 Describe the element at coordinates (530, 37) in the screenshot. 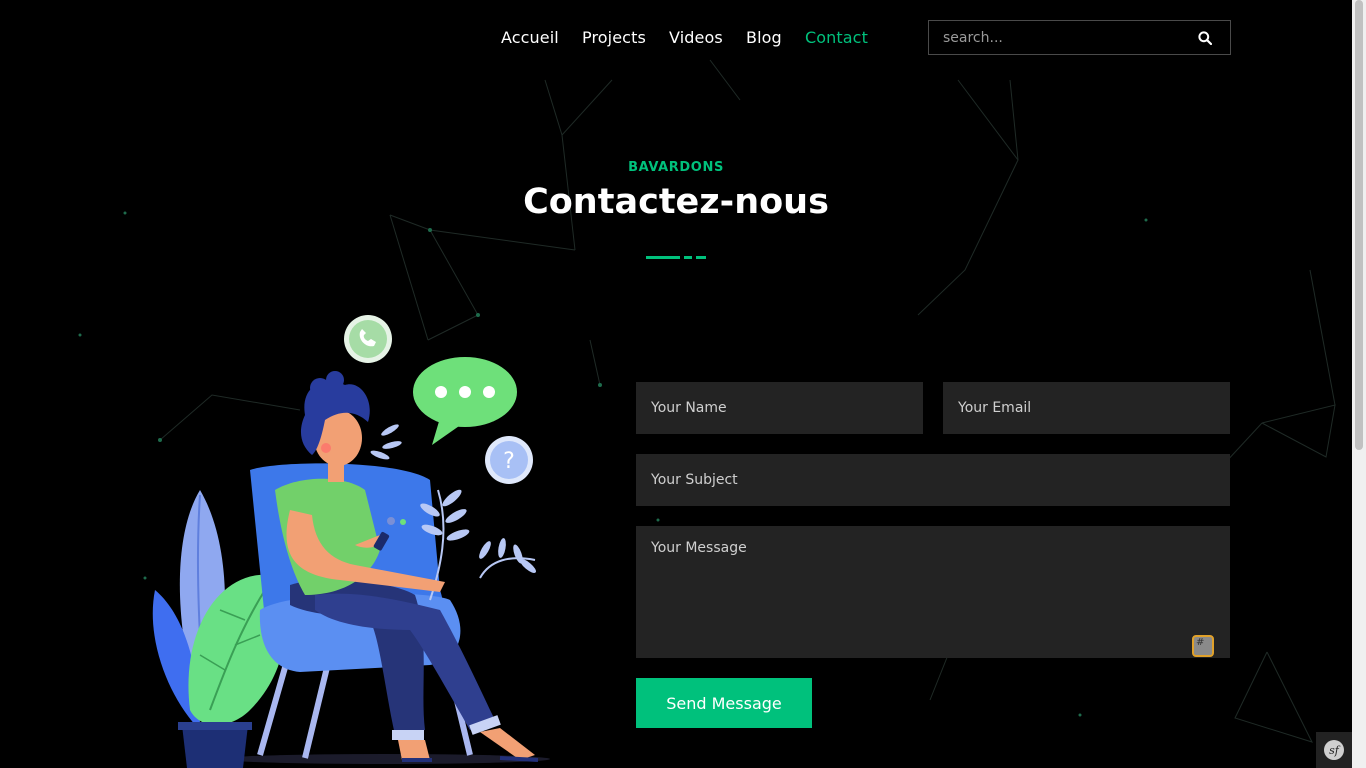

I see `nav-item-accueil: Accueil` at that location.